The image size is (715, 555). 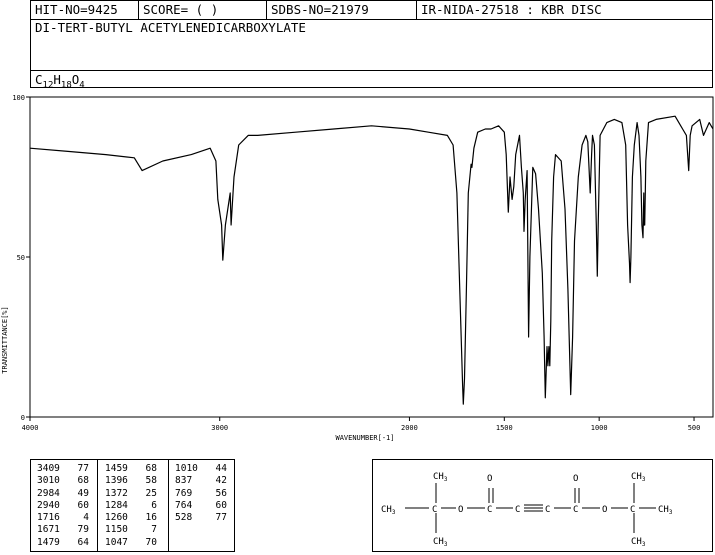 I want to click on peak-transmittance: 42, so click(x=221, y=481).